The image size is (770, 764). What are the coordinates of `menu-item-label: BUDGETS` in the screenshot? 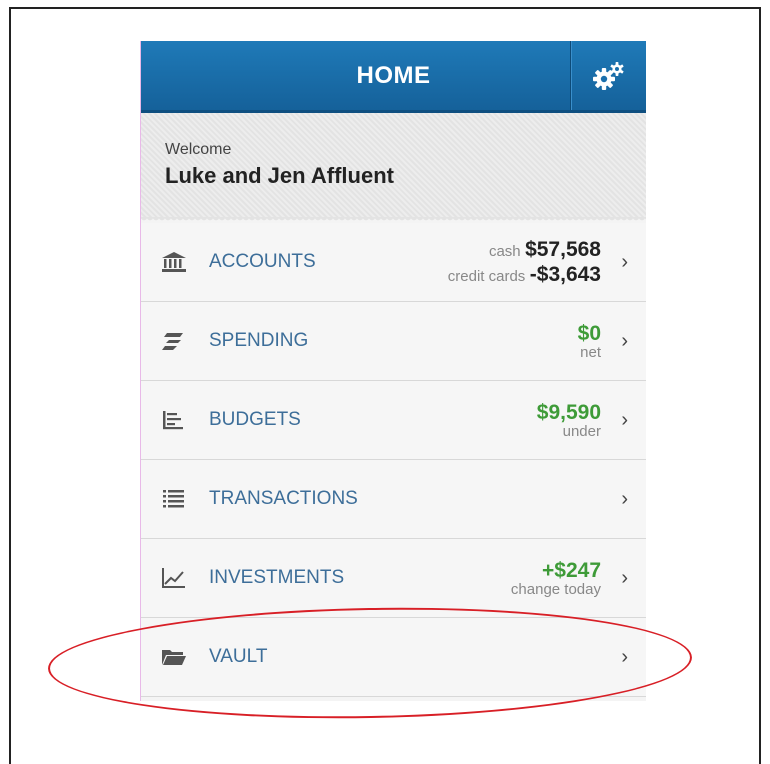 It's located at (255, 419).